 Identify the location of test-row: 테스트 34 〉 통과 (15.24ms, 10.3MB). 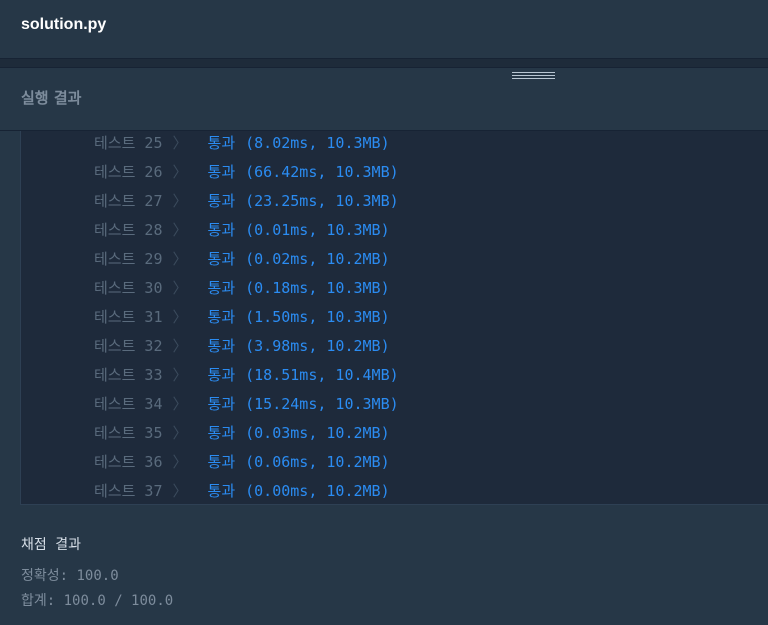
(246, 404).